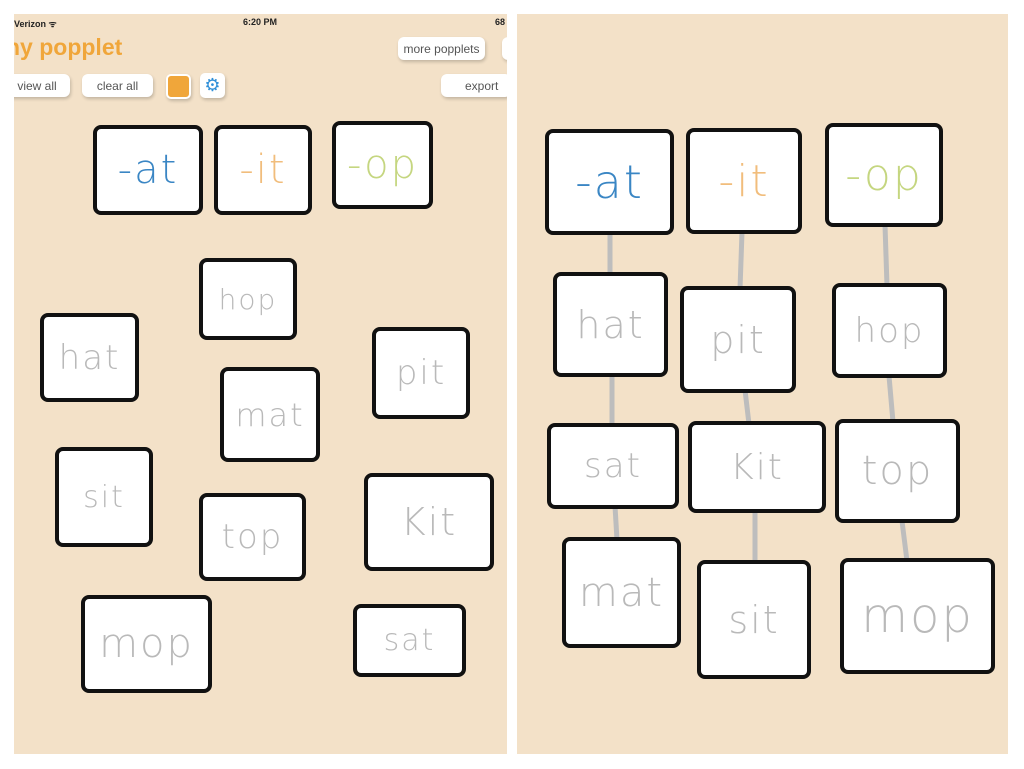  What do you see at coordinates (260, 22) in the screenshot?
I see `time-label: 6:20 PM` at bounding box center [260, 22].